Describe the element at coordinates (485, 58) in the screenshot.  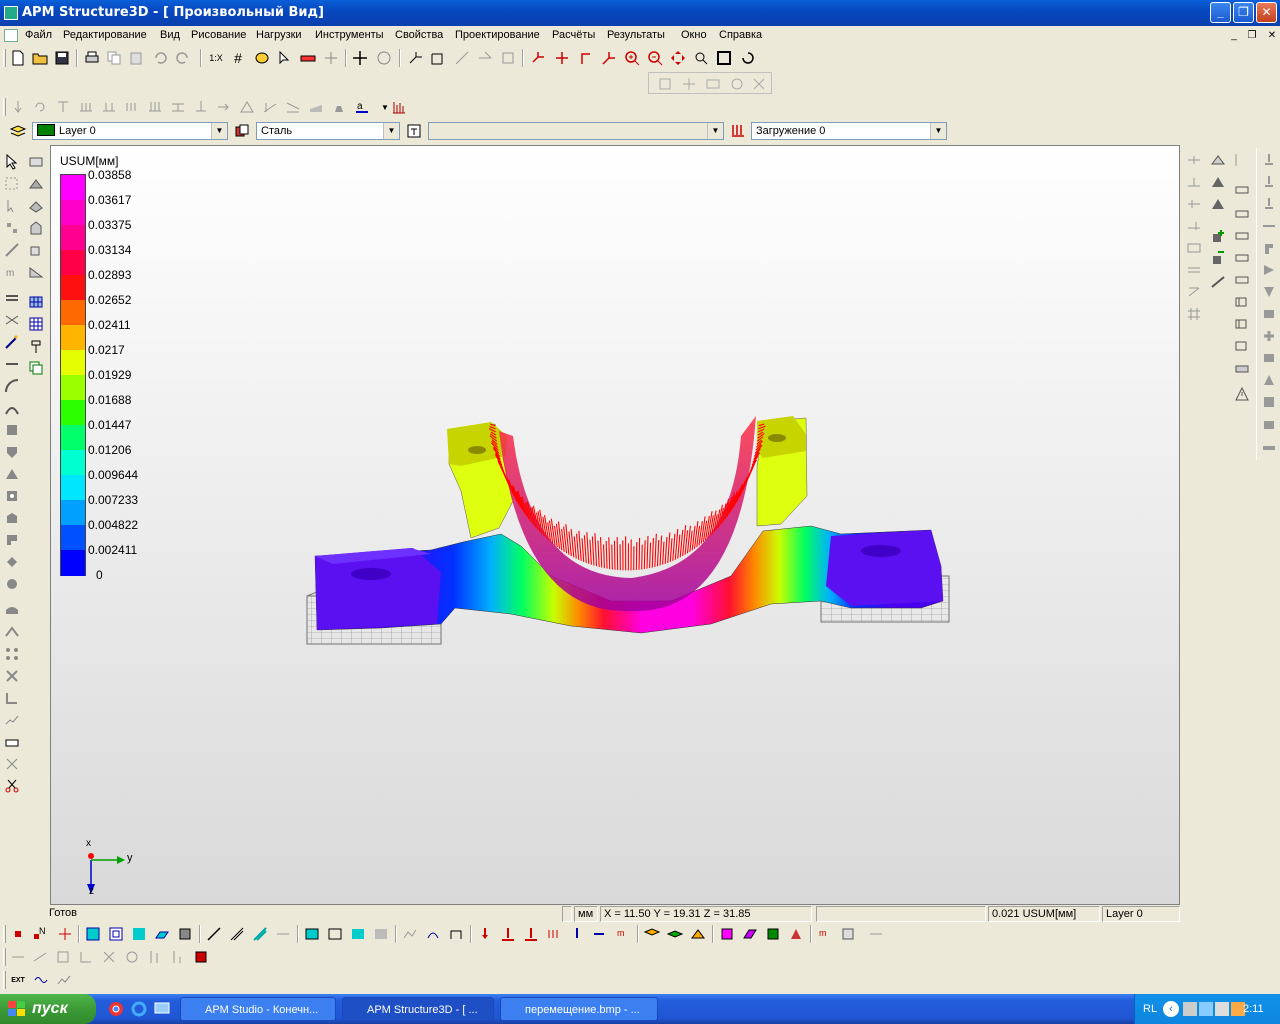
I see `tool-icon-b` at that location.